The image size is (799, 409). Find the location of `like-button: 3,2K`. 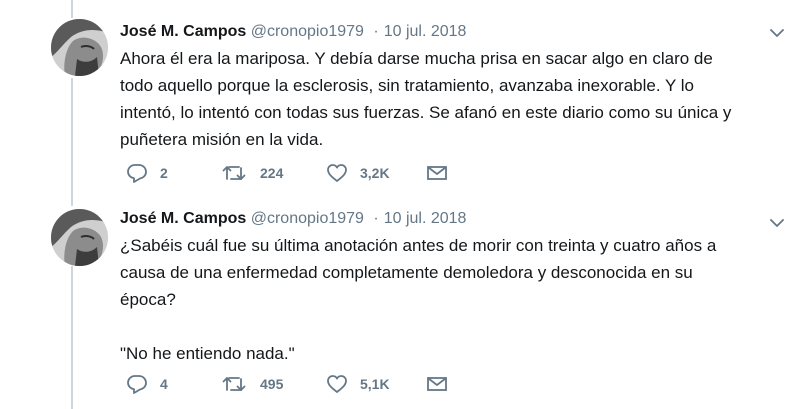

like-button: 3,2K is located at coordinates (358, 173).